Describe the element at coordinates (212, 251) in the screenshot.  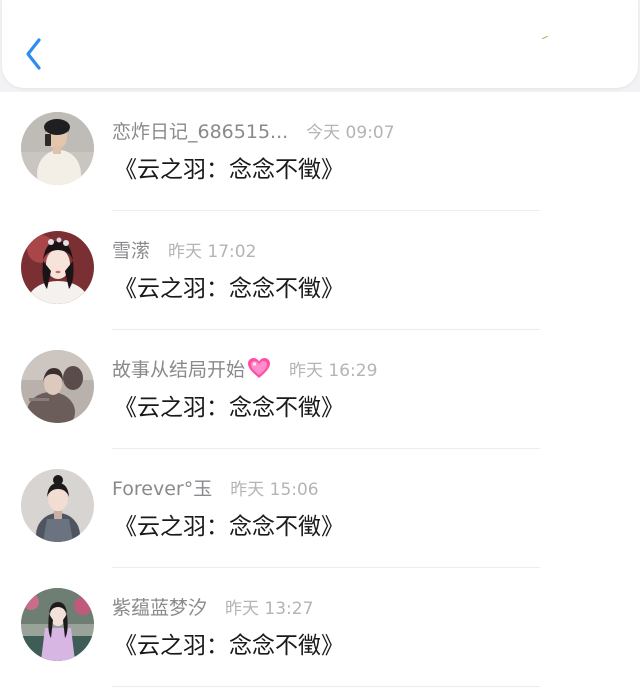
I see `timestamp: 昨天 17:02` at that location.